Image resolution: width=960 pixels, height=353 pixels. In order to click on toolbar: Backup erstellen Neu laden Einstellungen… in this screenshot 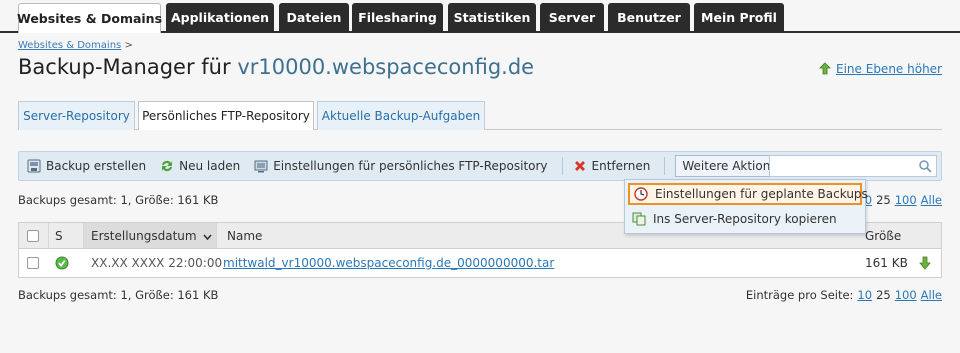, I will do `click(480, 166)`.